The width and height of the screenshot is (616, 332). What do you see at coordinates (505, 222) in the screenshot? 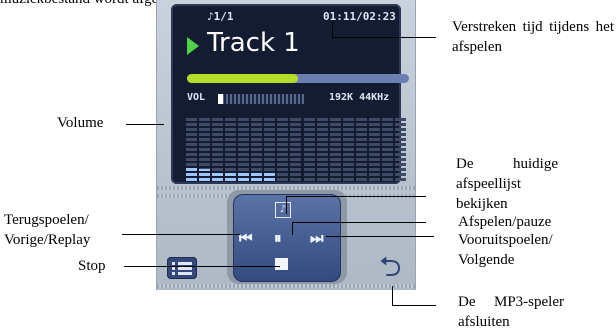
I see `label-play-pause: Afspelen/pauze` at bounding box center [505, 222].